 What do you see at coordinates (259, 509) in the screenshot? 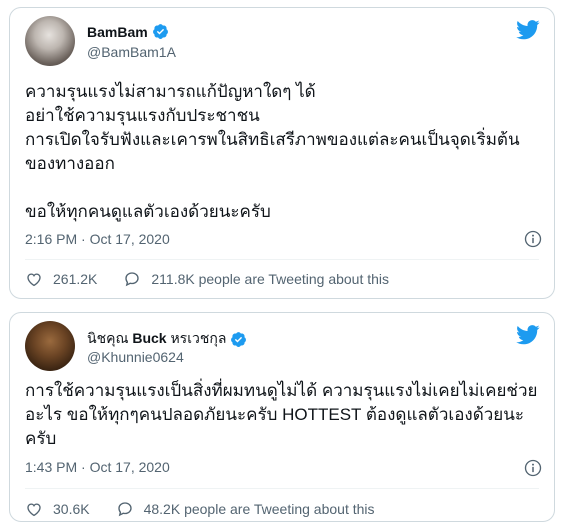
I see `tweeting-about-link: 48.2K people are Tweeting about this` at bounding box center [259, 509].